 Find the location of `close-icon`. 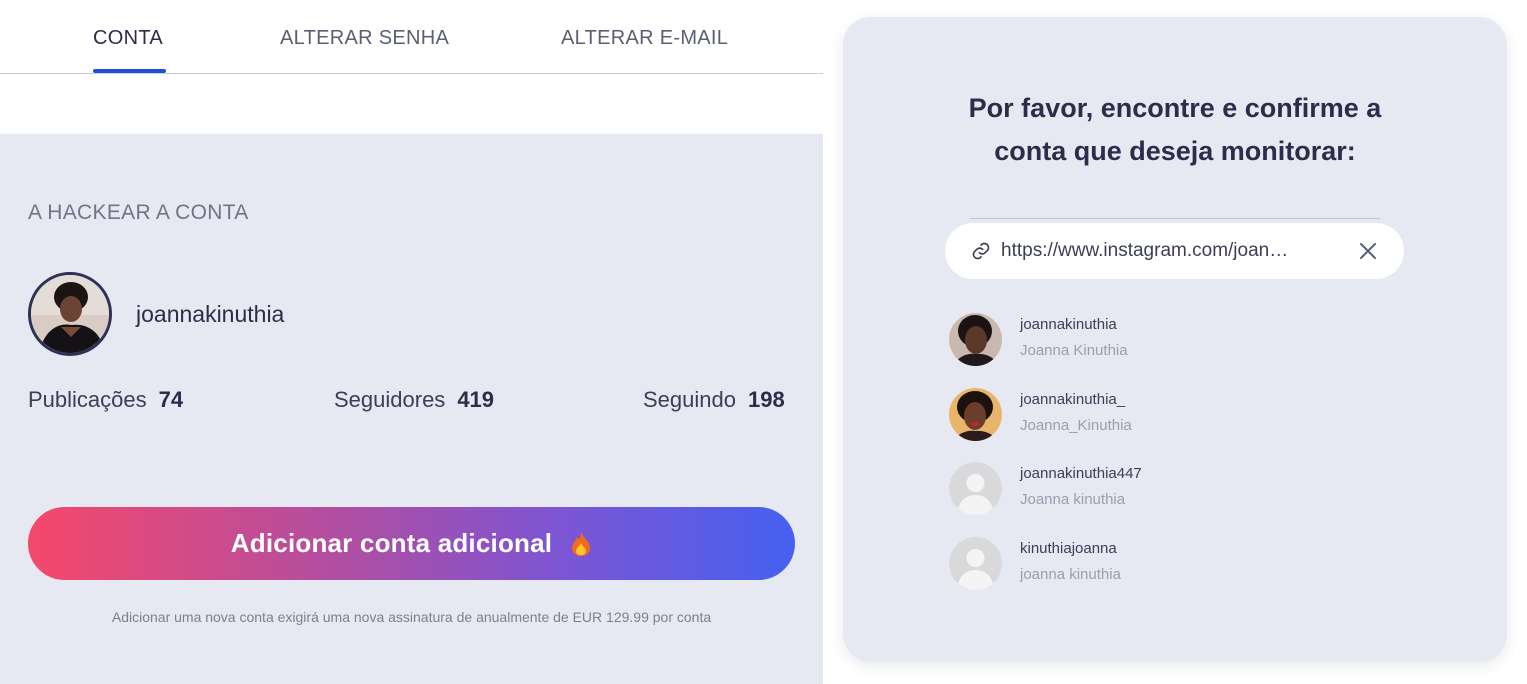

close-icon is located at coordinates (1368, 251).